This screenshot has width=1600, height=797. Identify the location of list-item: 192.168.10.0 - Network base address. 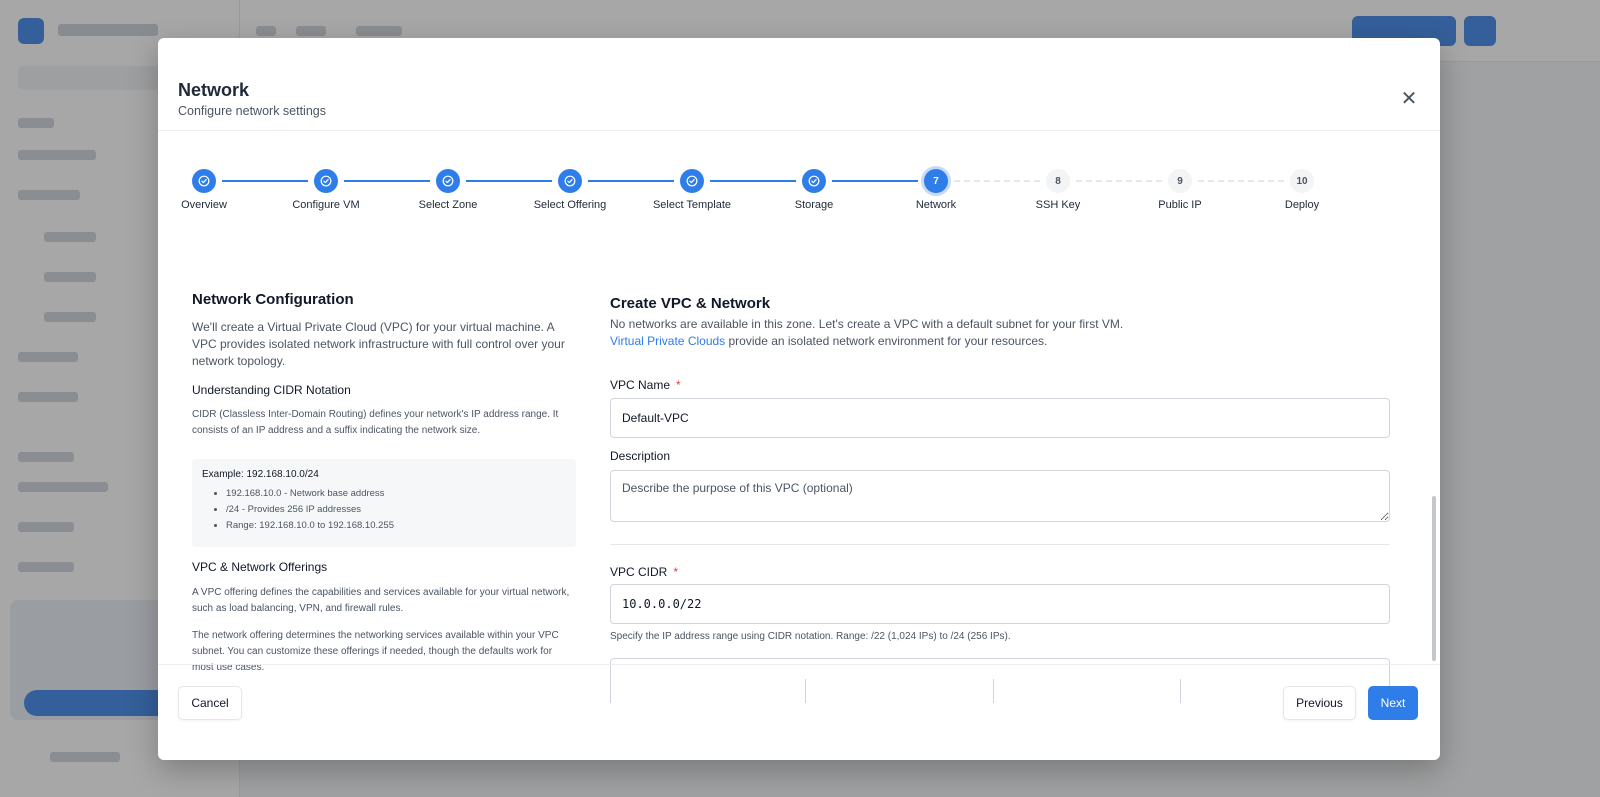
(396, 494).